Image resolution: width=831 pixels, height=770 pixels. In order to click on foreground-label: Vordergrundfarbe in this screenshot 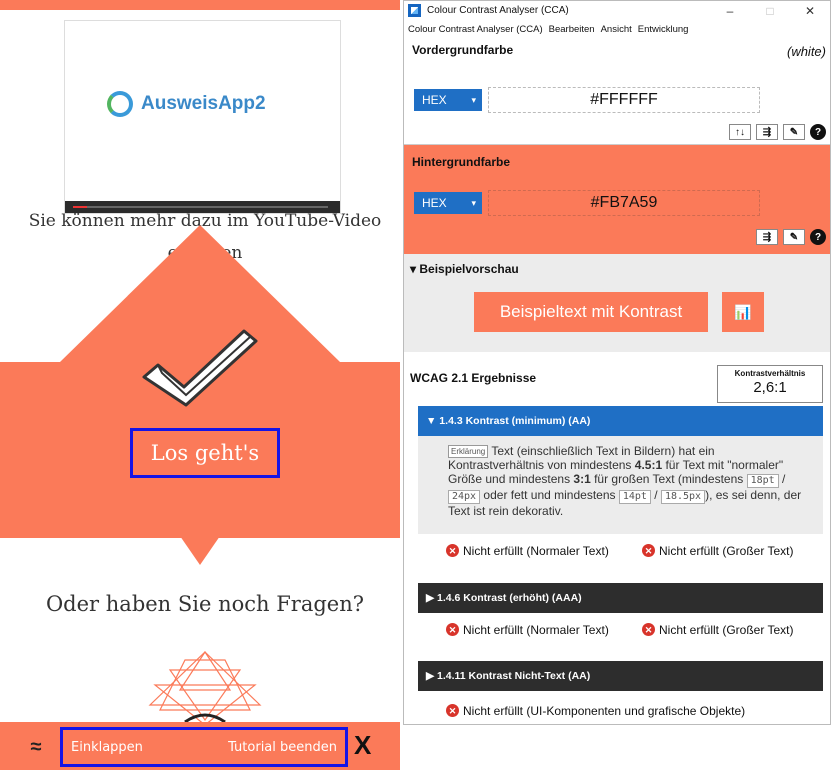, I will do `click(463, 50)`.